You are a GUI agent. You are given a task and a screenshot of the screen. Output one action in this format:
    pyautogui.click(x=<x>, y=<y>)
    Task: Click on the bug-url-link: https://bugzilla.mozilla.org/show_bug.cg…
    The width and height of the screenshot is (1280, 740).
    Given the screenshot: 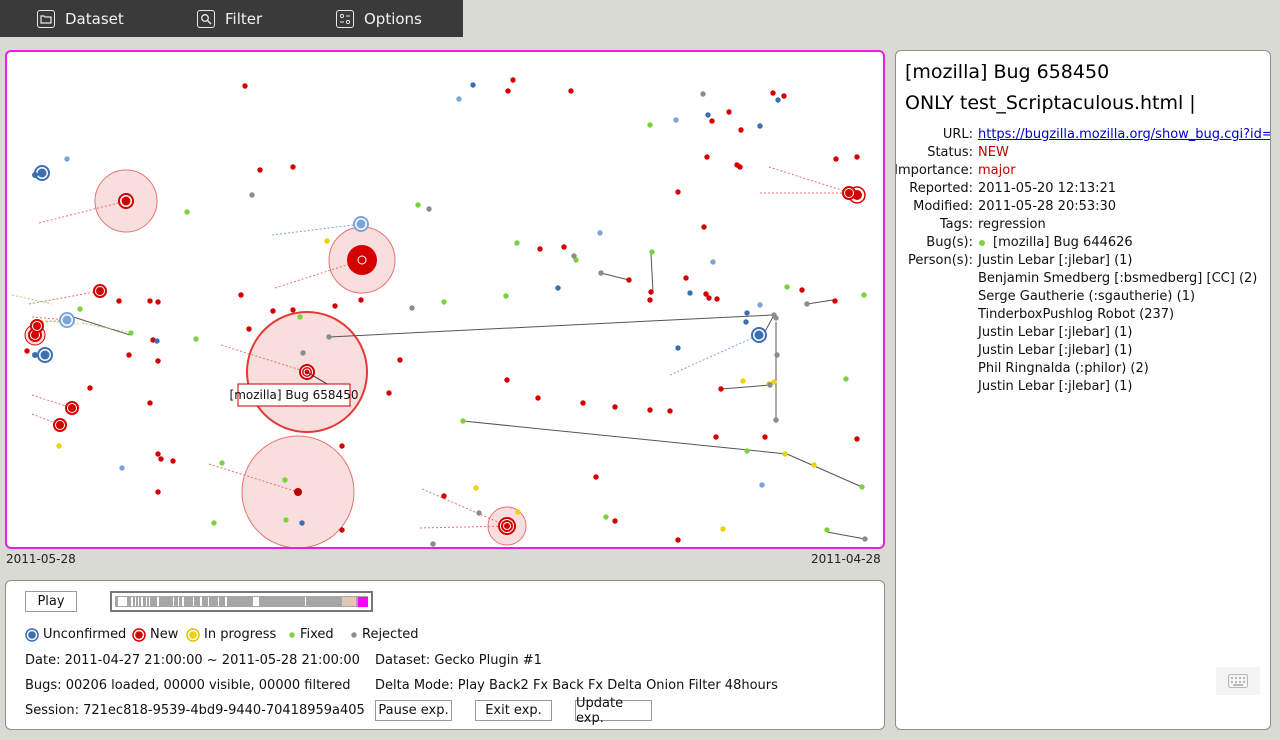 What is the action you would take?
    pyautogui.click(x=1124, y=134)
    